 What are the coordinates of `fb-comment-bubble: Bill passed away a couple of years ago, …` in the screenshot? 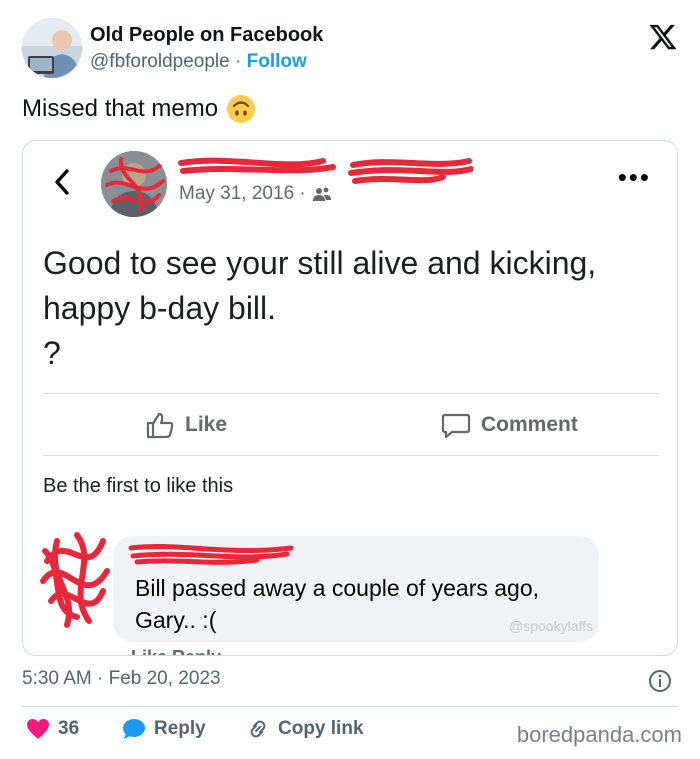 It's located at (356, 589).